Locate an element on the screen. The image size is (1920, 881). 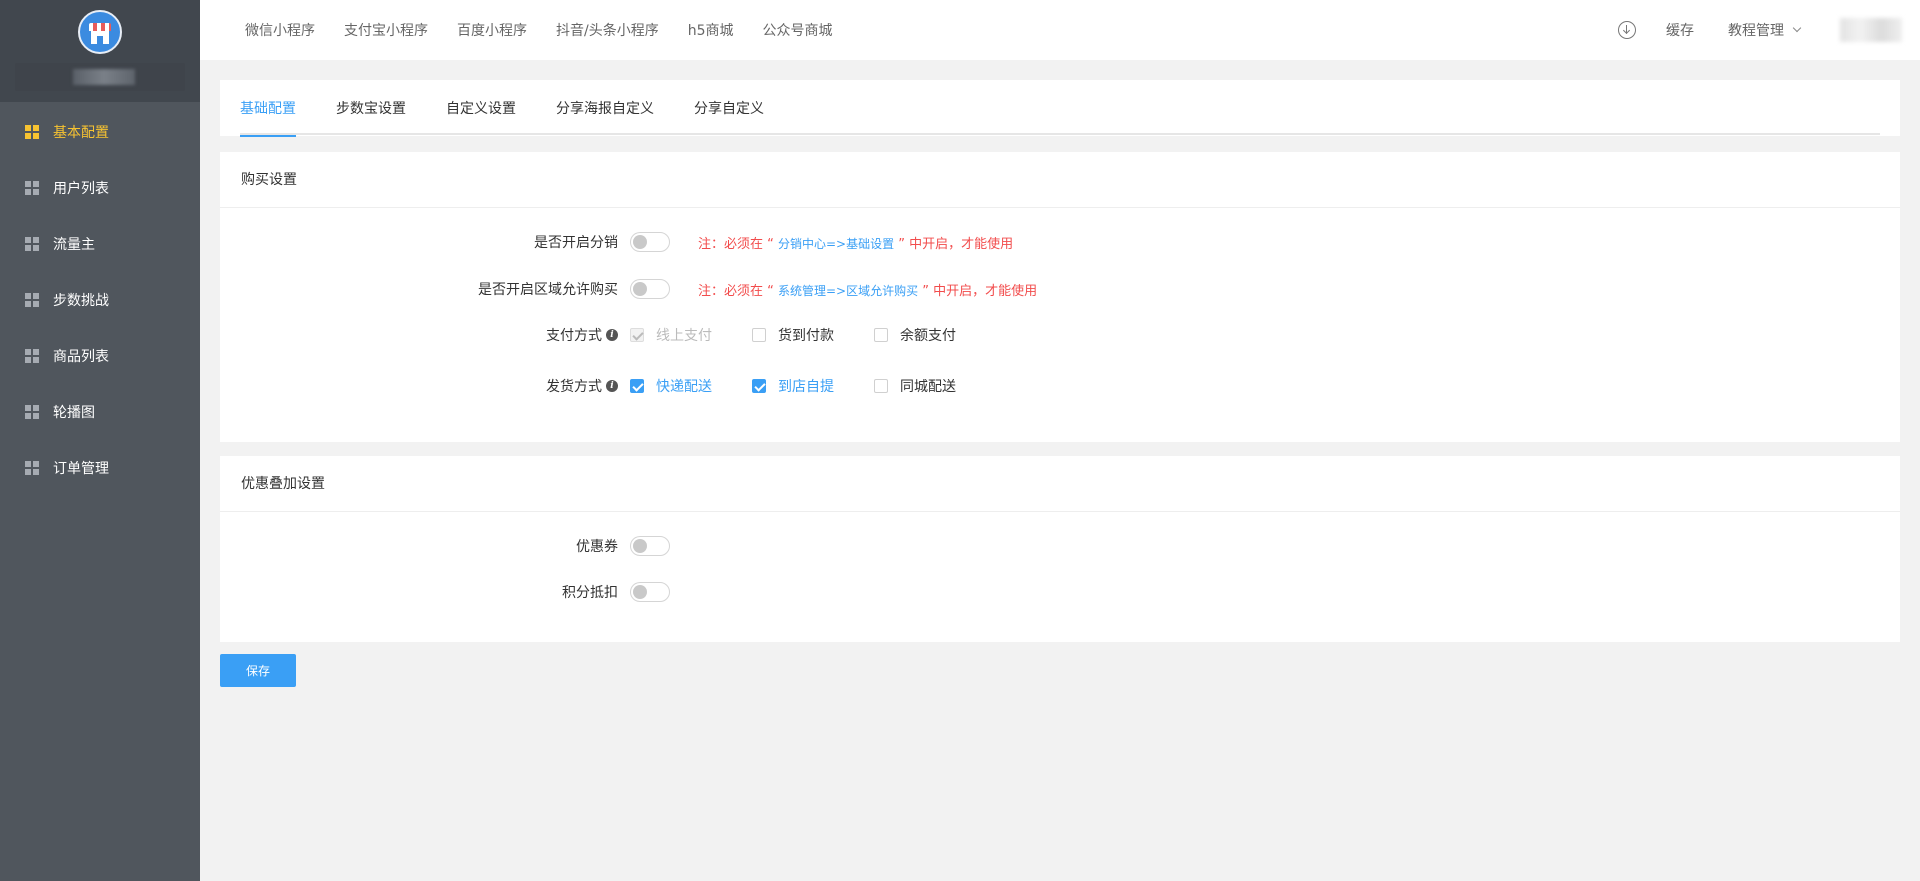
payment-method-row: 支付方式 i 线上支付 货到付款 余额支付 is located at coordinates (608, 335).